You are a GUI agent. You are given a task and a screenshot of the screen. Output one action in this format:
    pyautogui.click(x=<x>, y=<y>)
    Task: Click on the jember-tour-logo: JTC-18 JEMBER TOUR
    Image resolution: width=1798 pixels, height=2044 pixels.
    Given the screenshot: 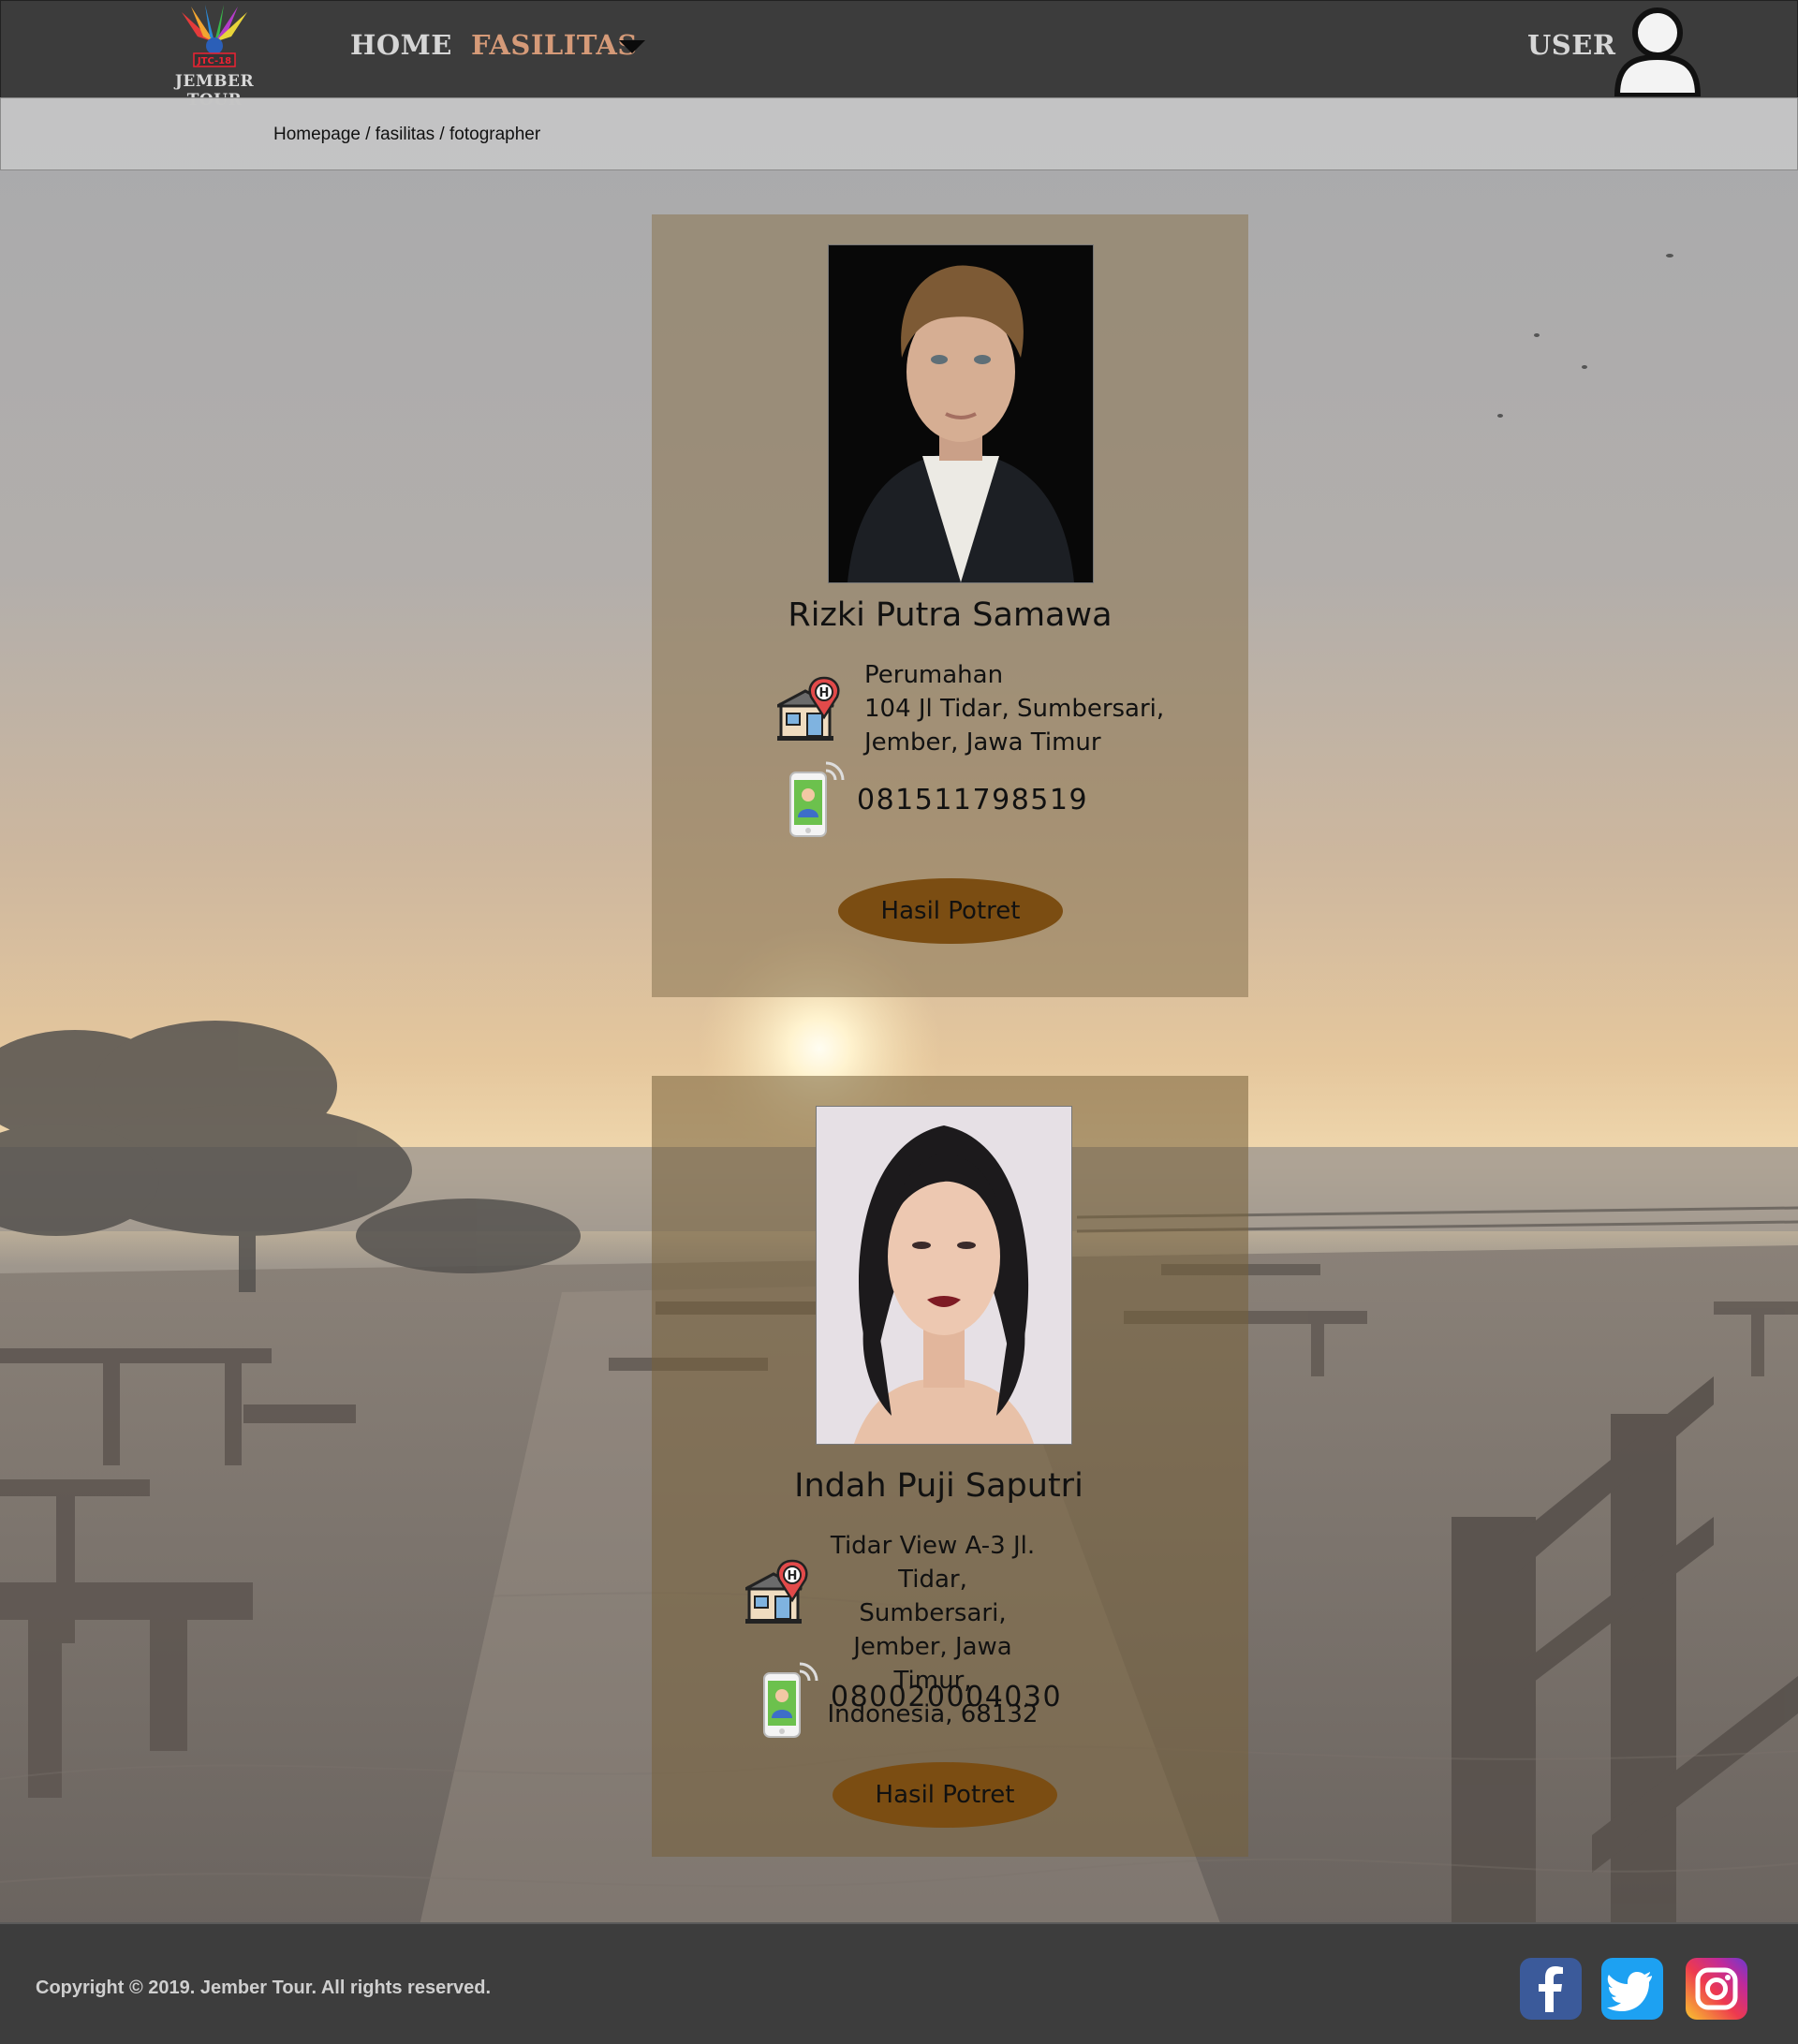 What is the action you would take?
    pyautogui.click(x=214, y=58)
    